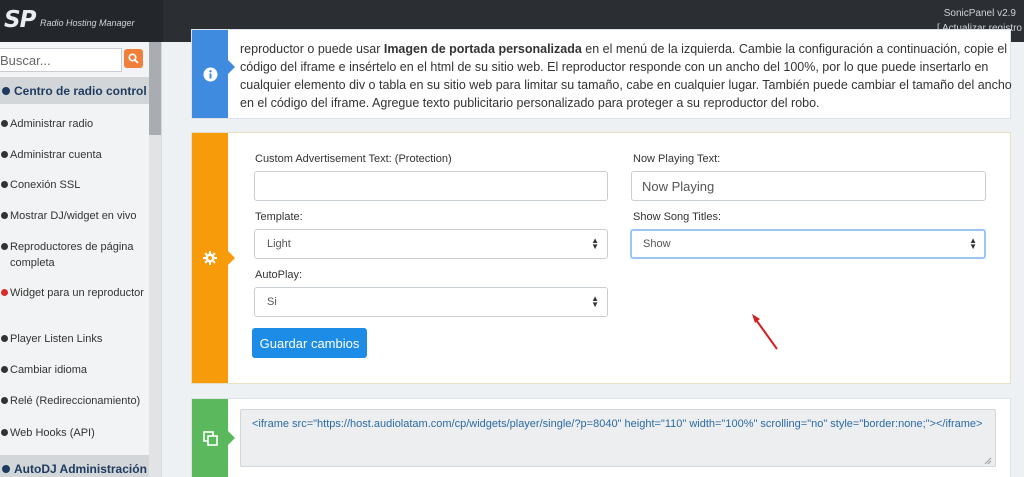 The image size is (1024, 477). I want to click on section-autodj: AutoDJ Administración, so click(74, 466).